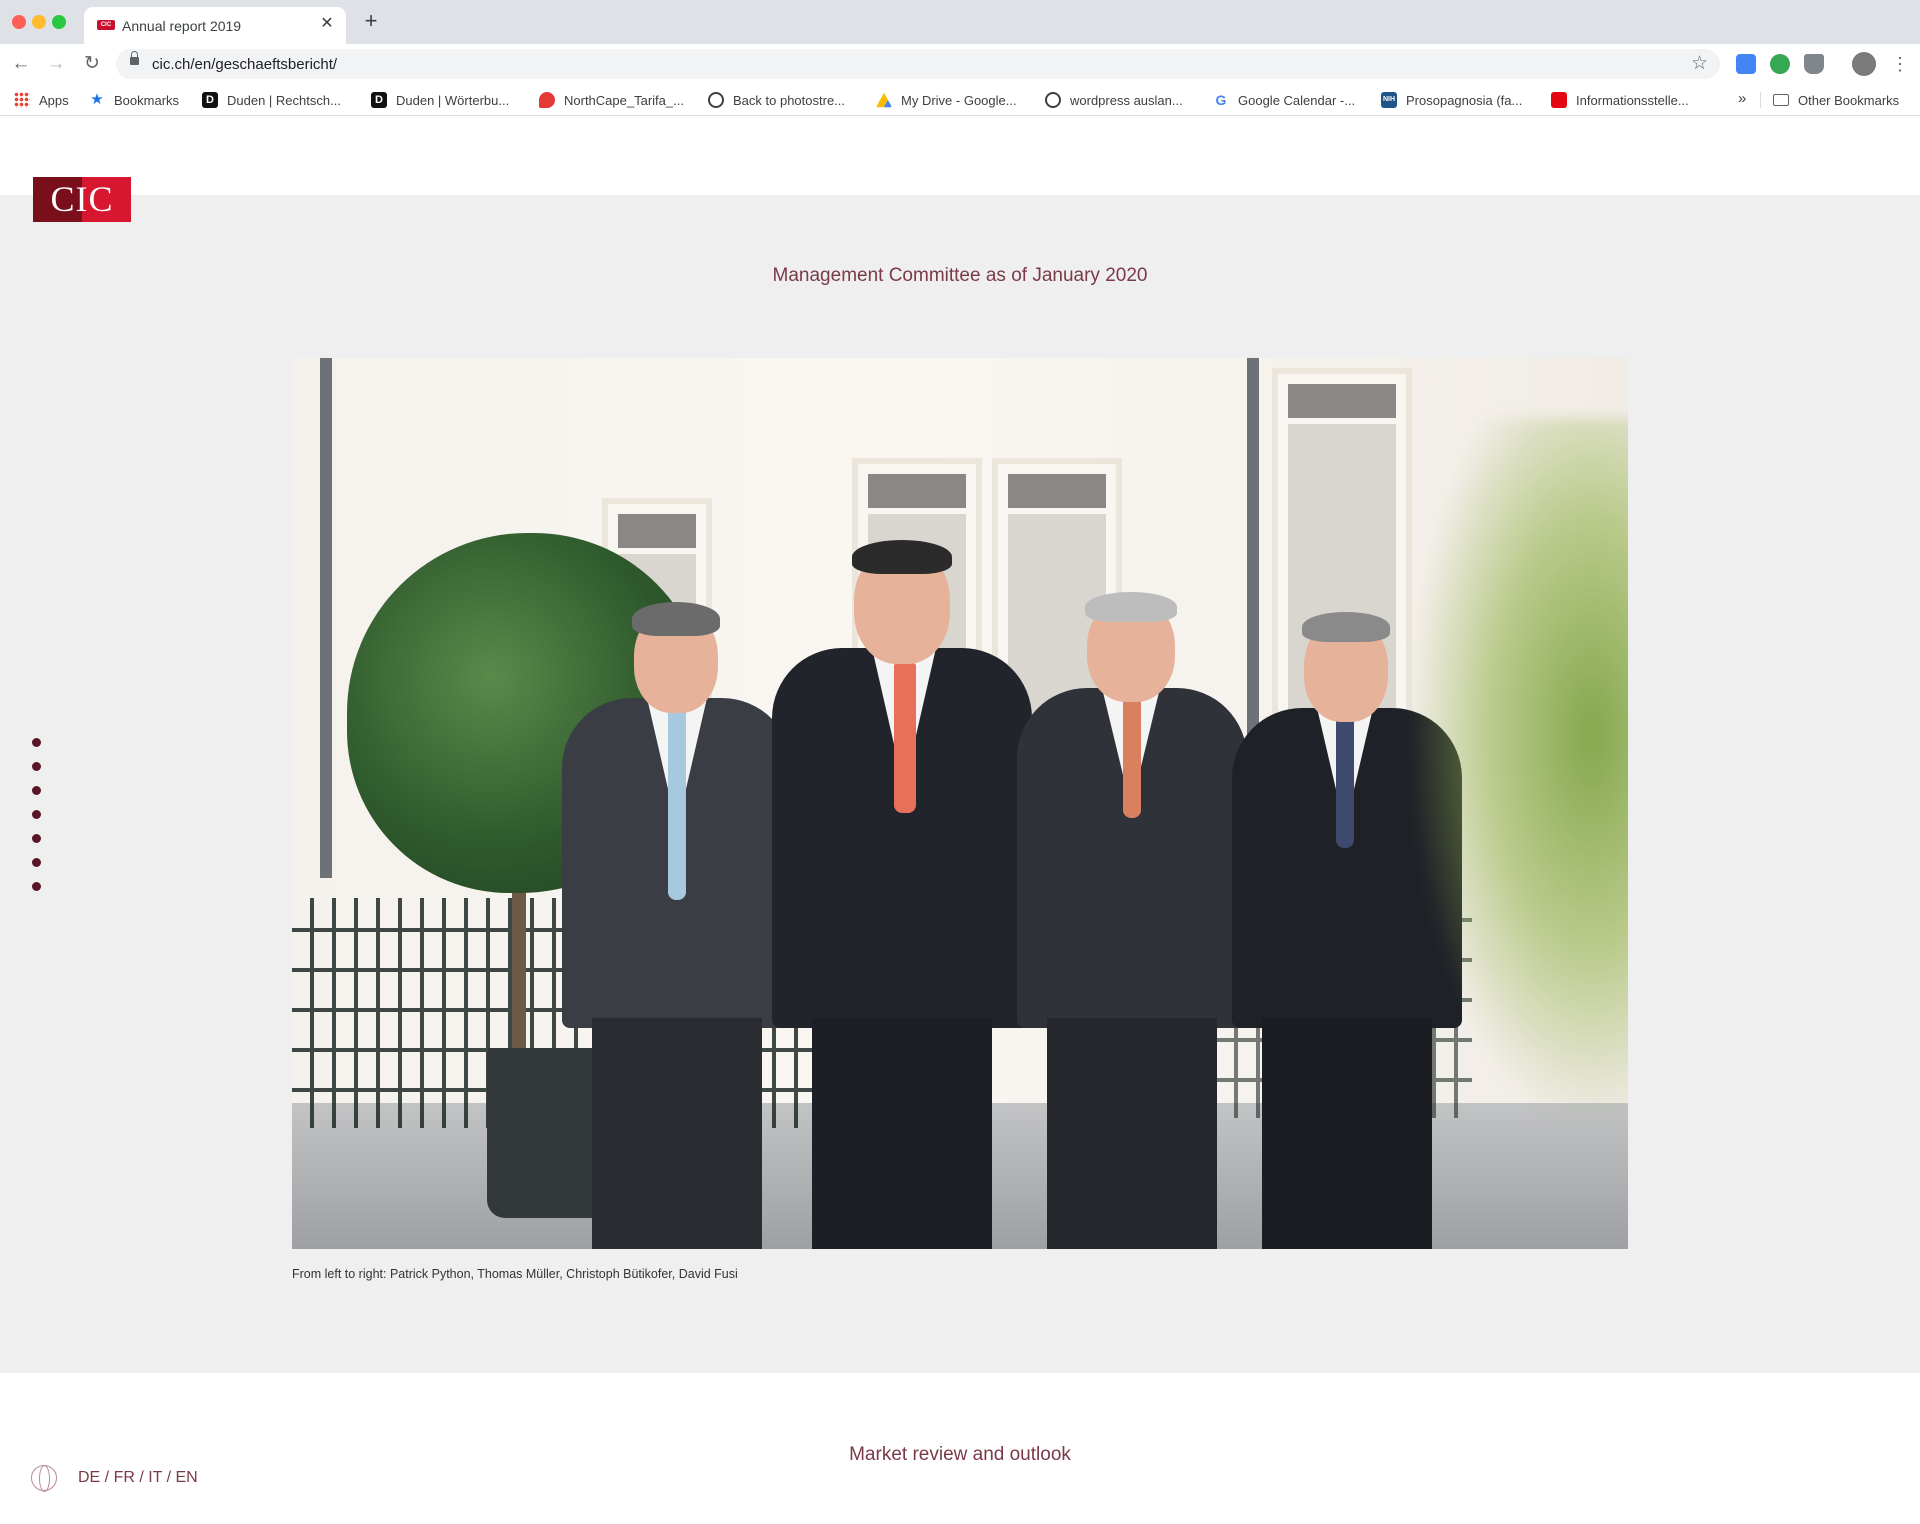 This screenshot has height=1524, width=1920. I want to click on reload-button: ↻, so click(92, 64).